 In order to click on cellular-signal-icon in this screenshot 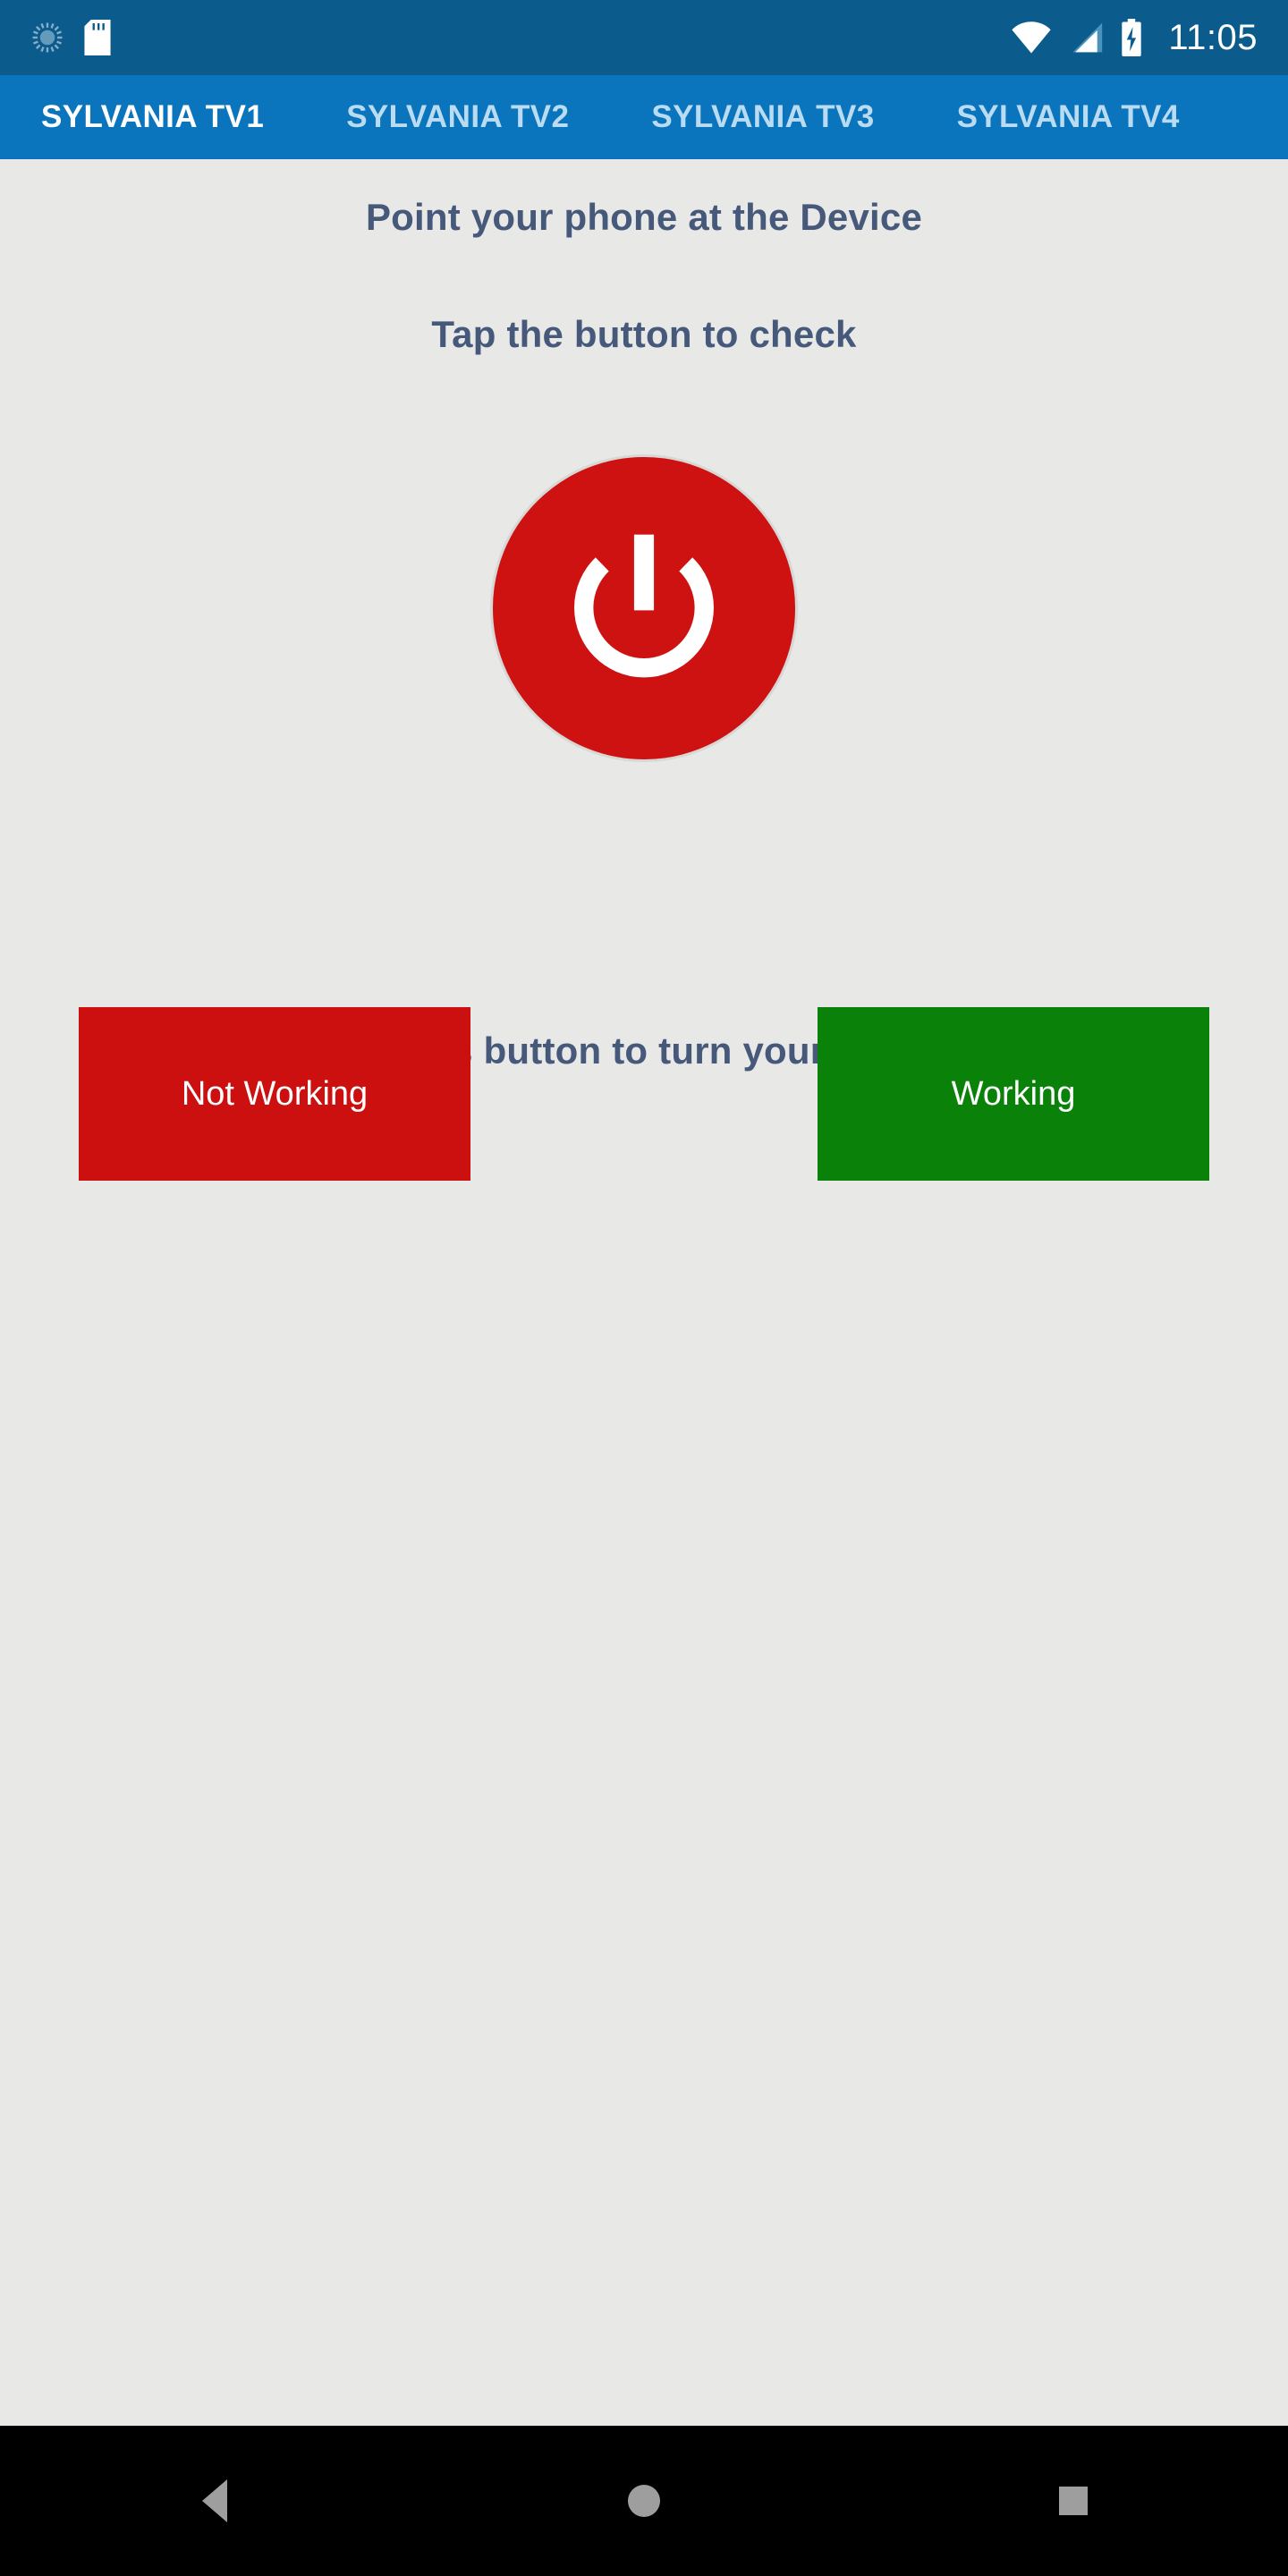, I will do `click(1087, 37)`.